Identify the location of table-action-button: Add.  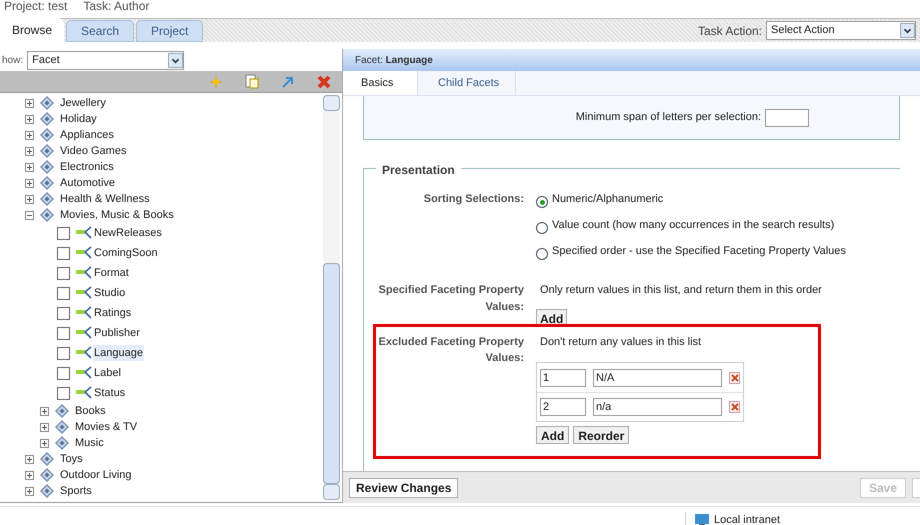
(553, 435).